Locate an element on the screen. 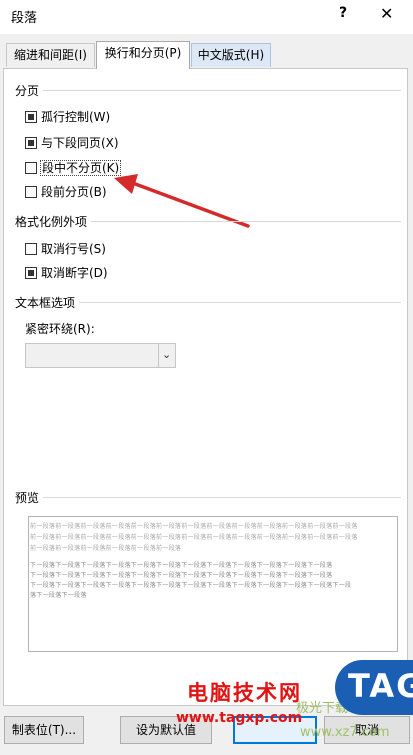 Image resolution: width=413 pixels, height=755 pixels. suppress-line-numbers-checkbox is located at coordinates (31, 249).